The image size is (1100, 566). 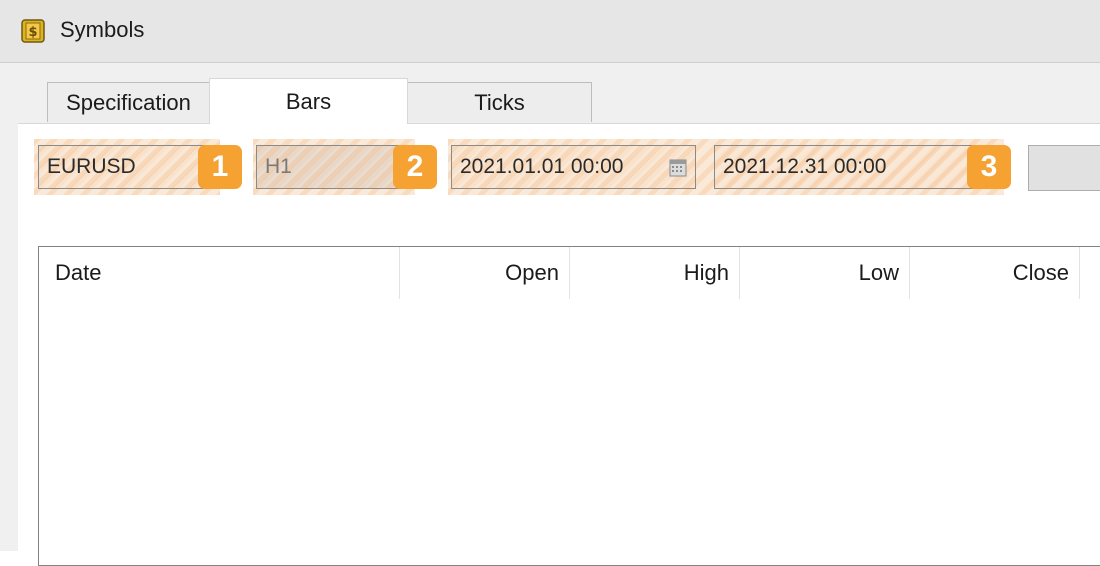 What do you see at coordinates (332, 167) in the screenshot?
I see `timeframe-select: H1` at bounding box center [332, 167].